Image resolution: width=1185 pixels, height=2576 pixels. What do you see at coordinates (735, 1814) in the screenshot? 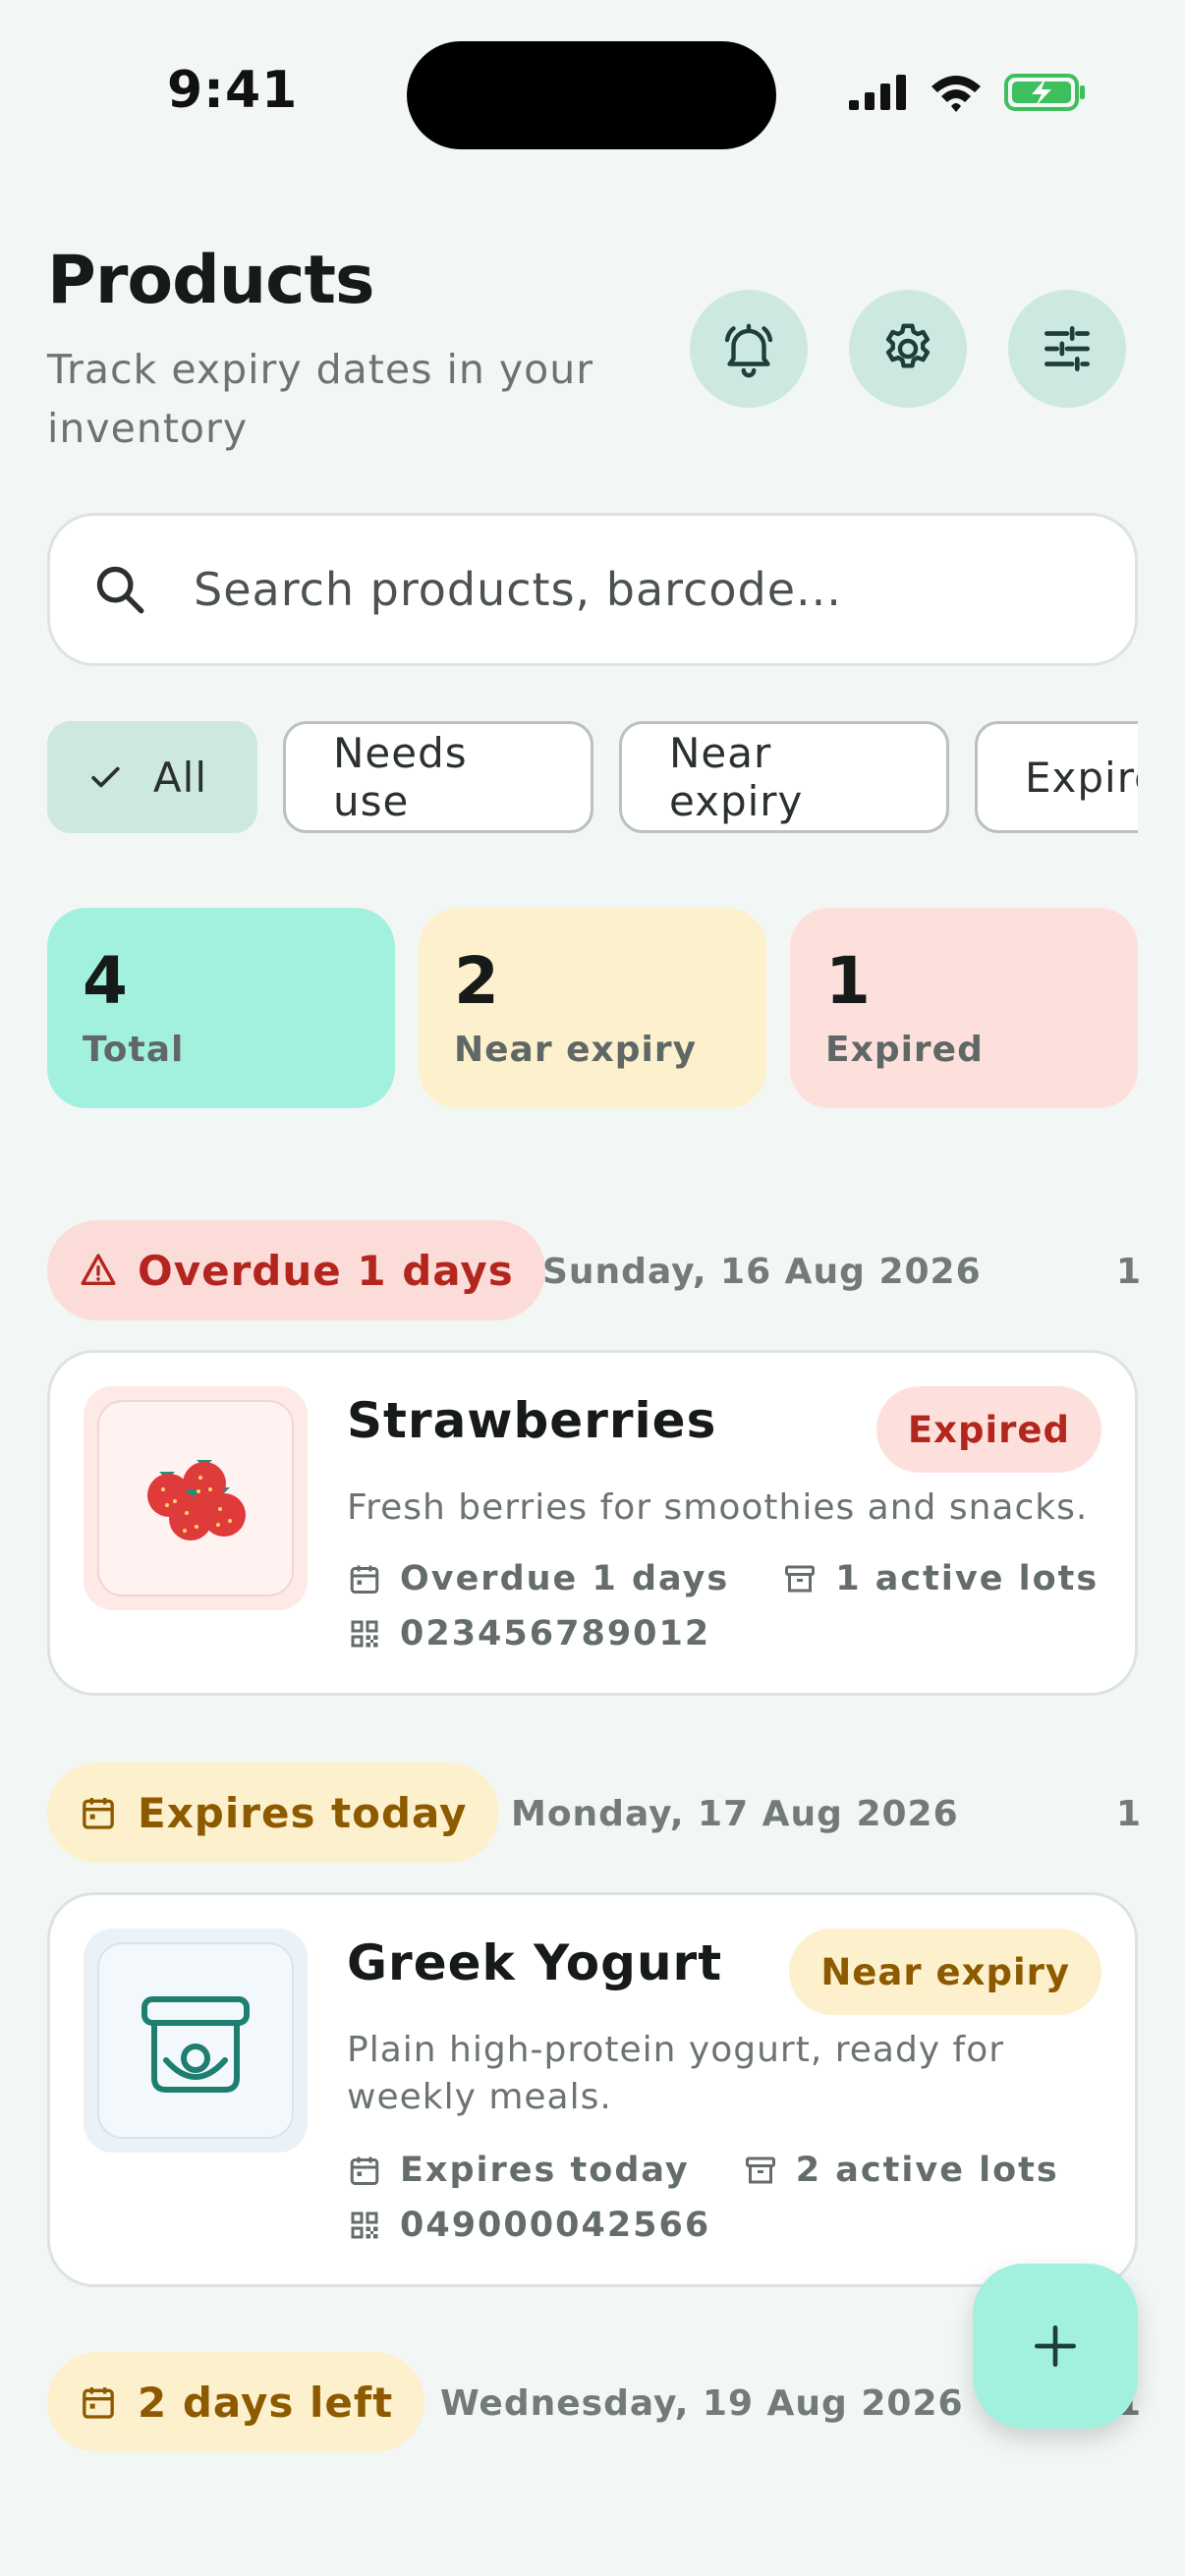
I see `group-date: Monday, 17 Aug 2026` at bounding box center [735, 1814].